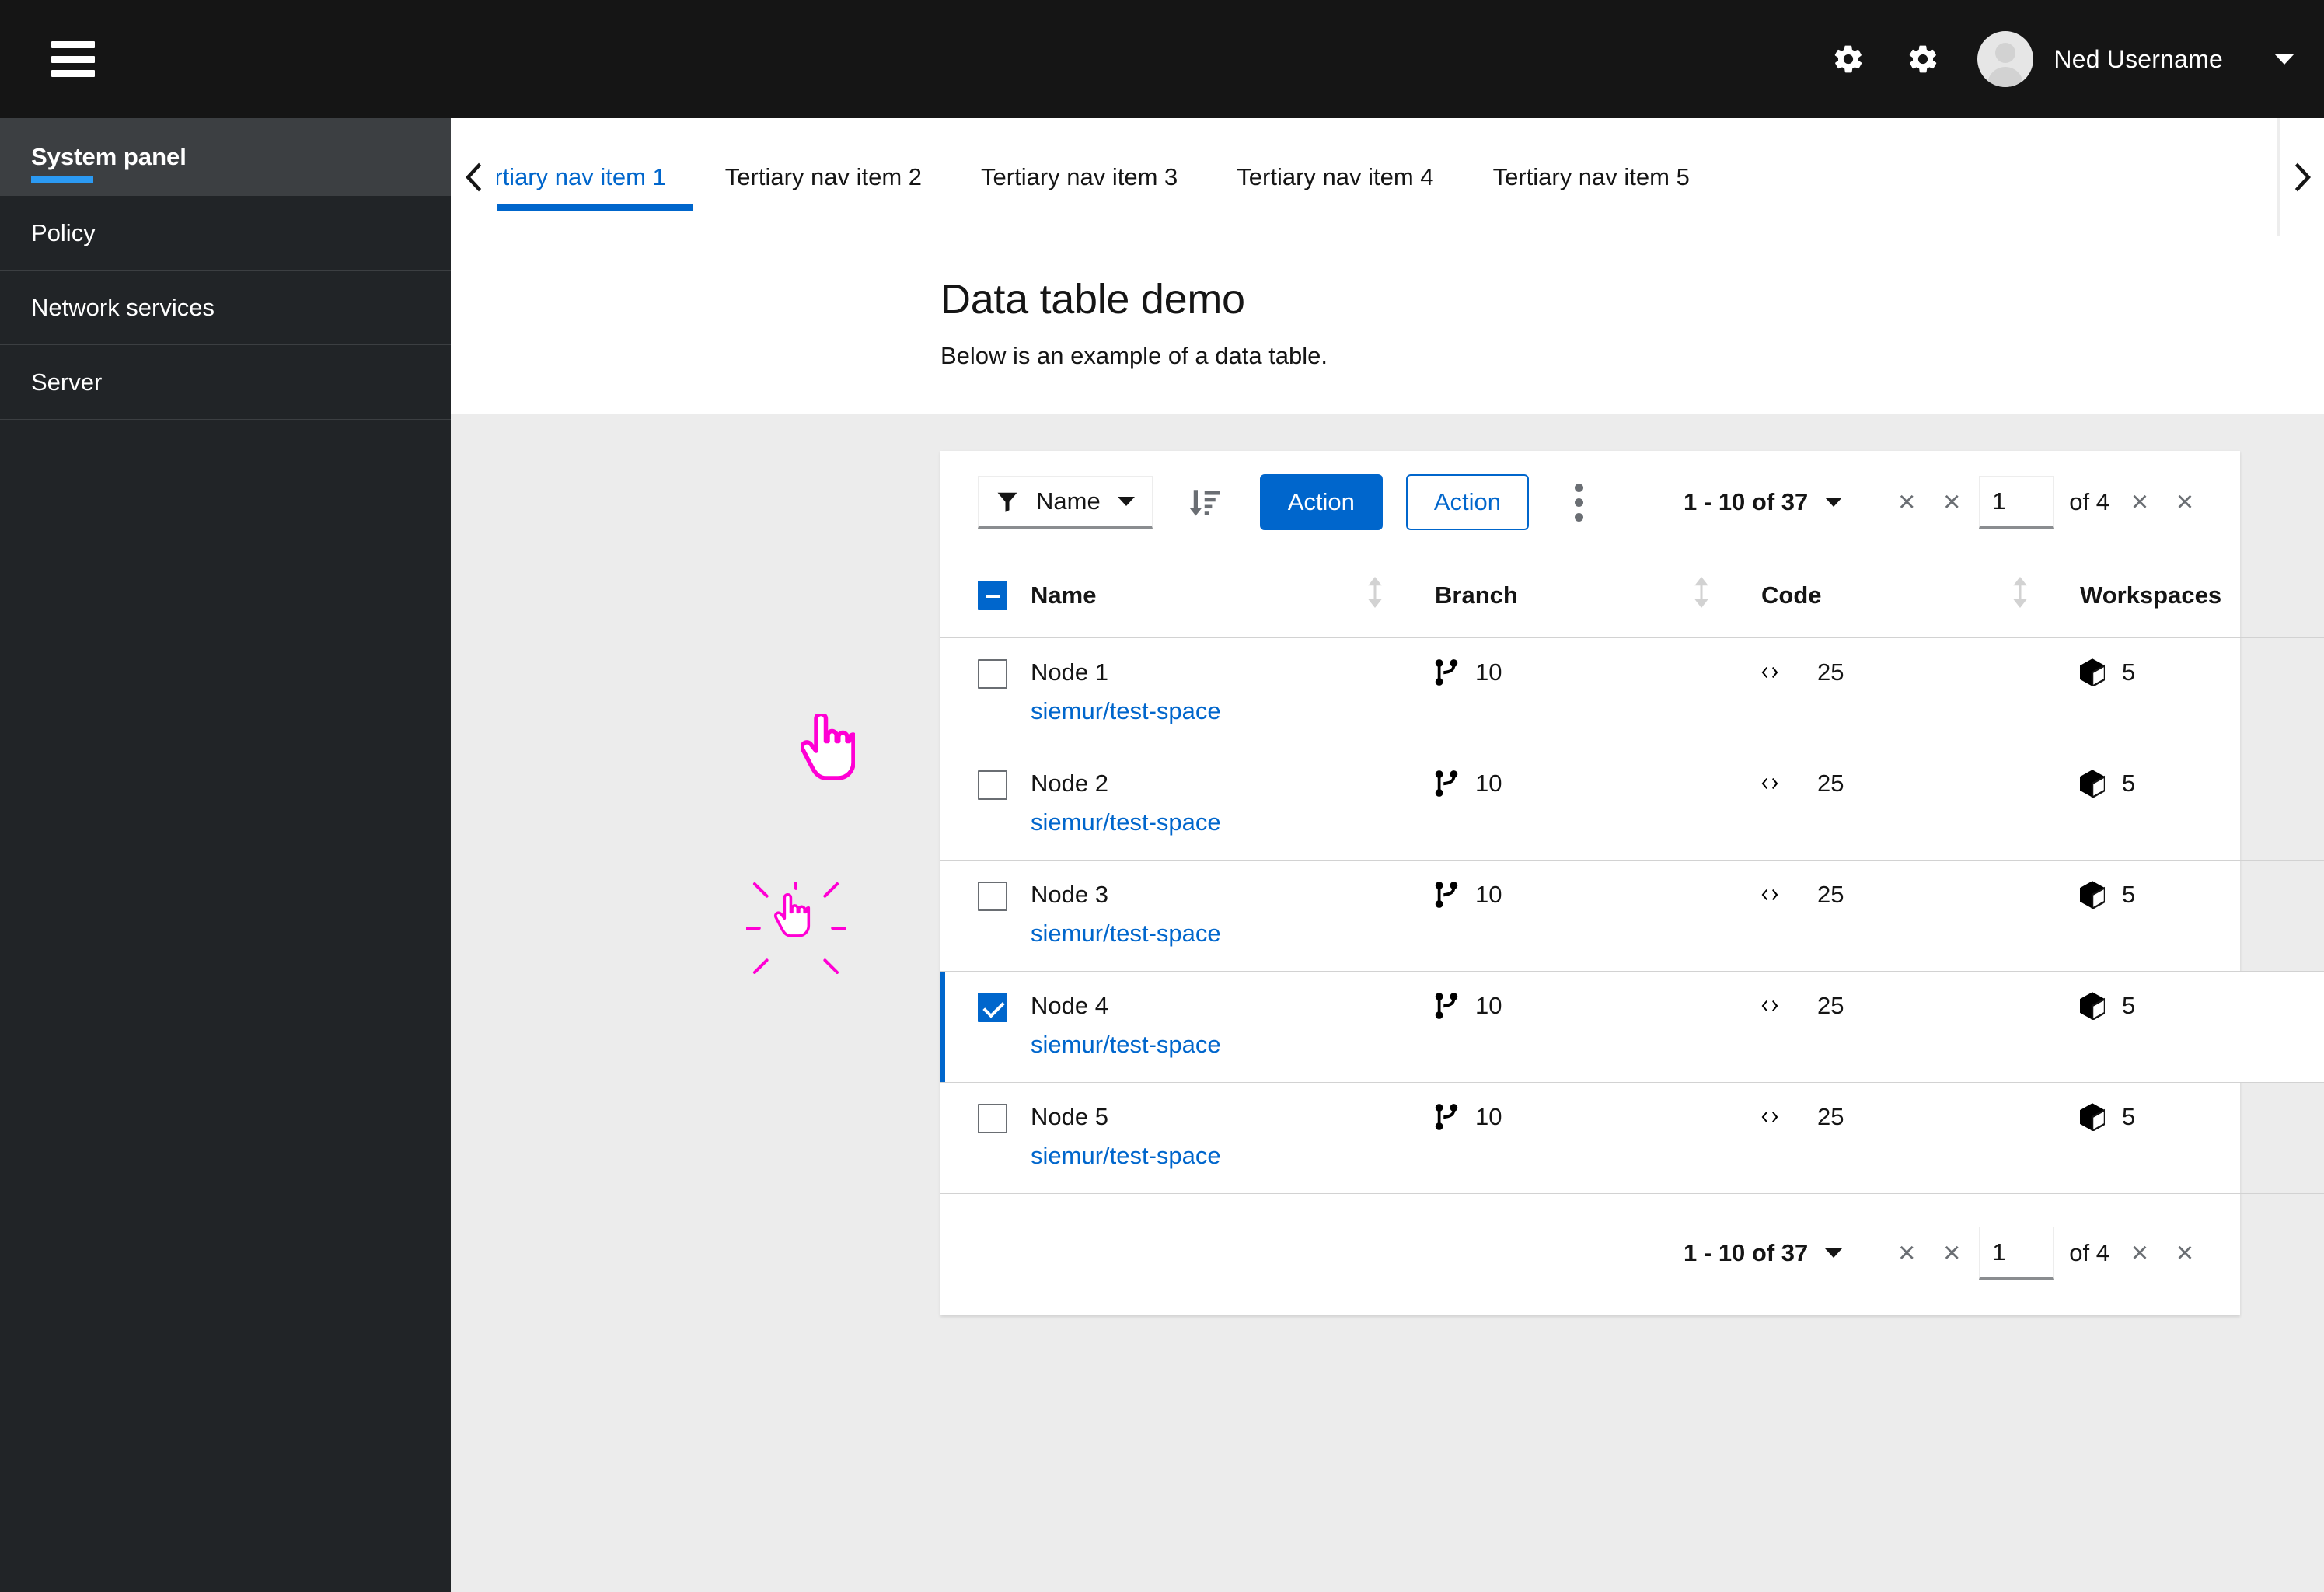  I want to click on tertiary-nav-item-4: Tertiary nav item 4, so click(1335, 177).